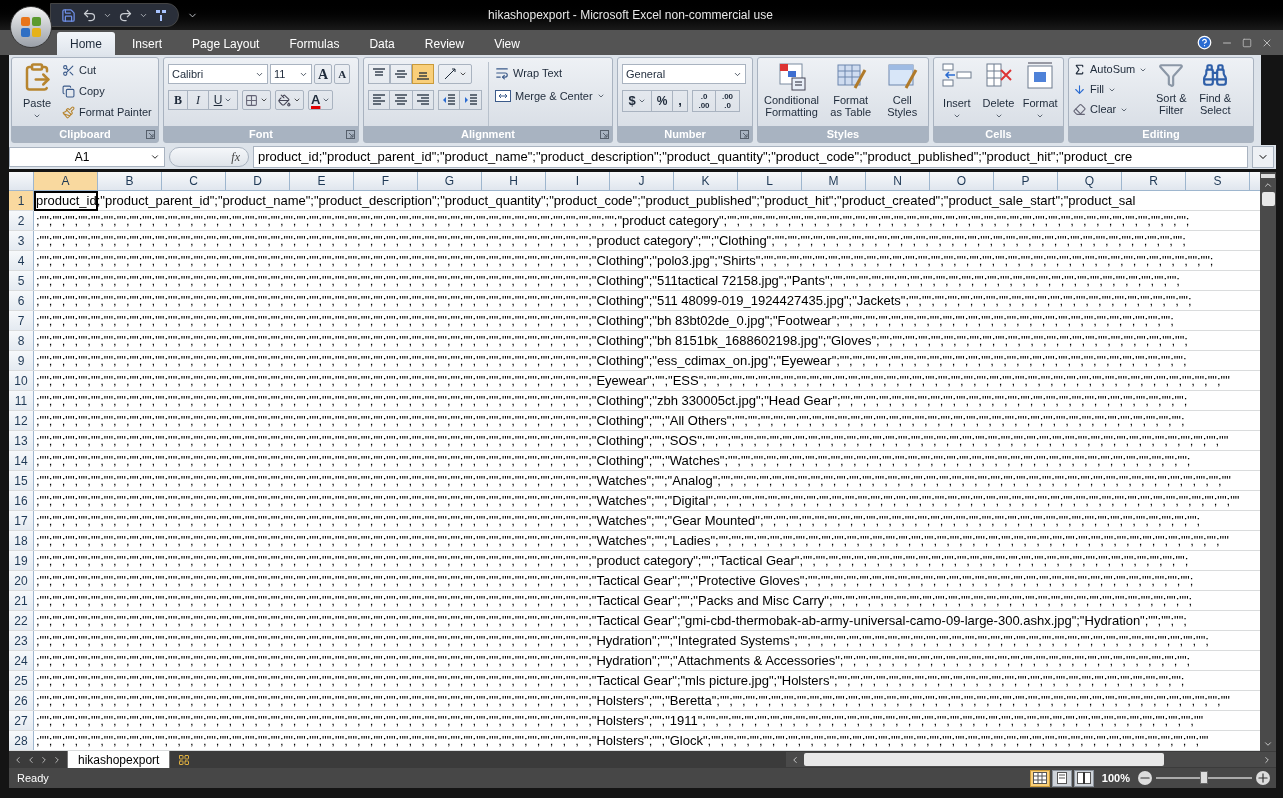  I want to click on column-header: S, so click(1218, 181).